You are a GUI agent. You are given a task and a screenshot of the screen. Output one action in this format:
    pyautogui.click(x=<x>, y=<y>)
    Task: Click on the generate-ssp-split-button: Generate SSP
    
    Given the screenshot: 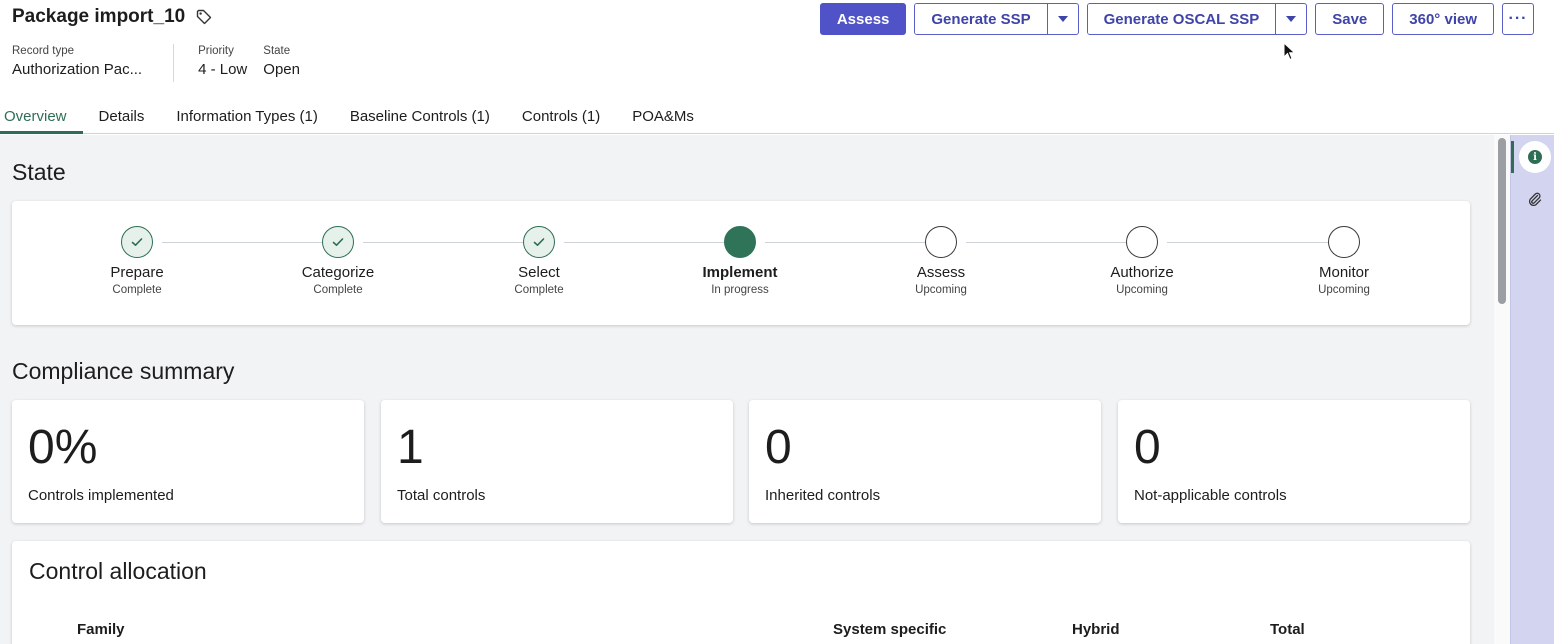 What is the action you would take?
    pyautogui.click(x=996, y=19)
    